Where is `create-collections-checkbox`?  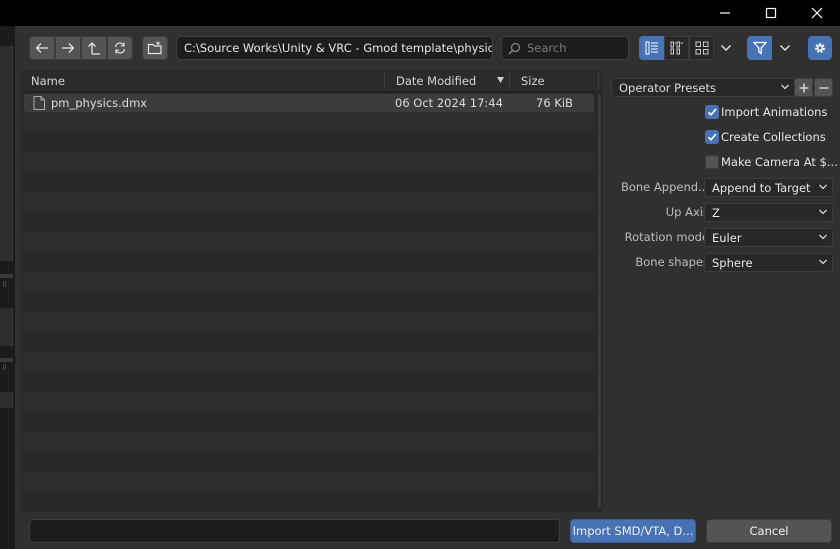 create-collections-checkbox is located at coordinates (712, 137).